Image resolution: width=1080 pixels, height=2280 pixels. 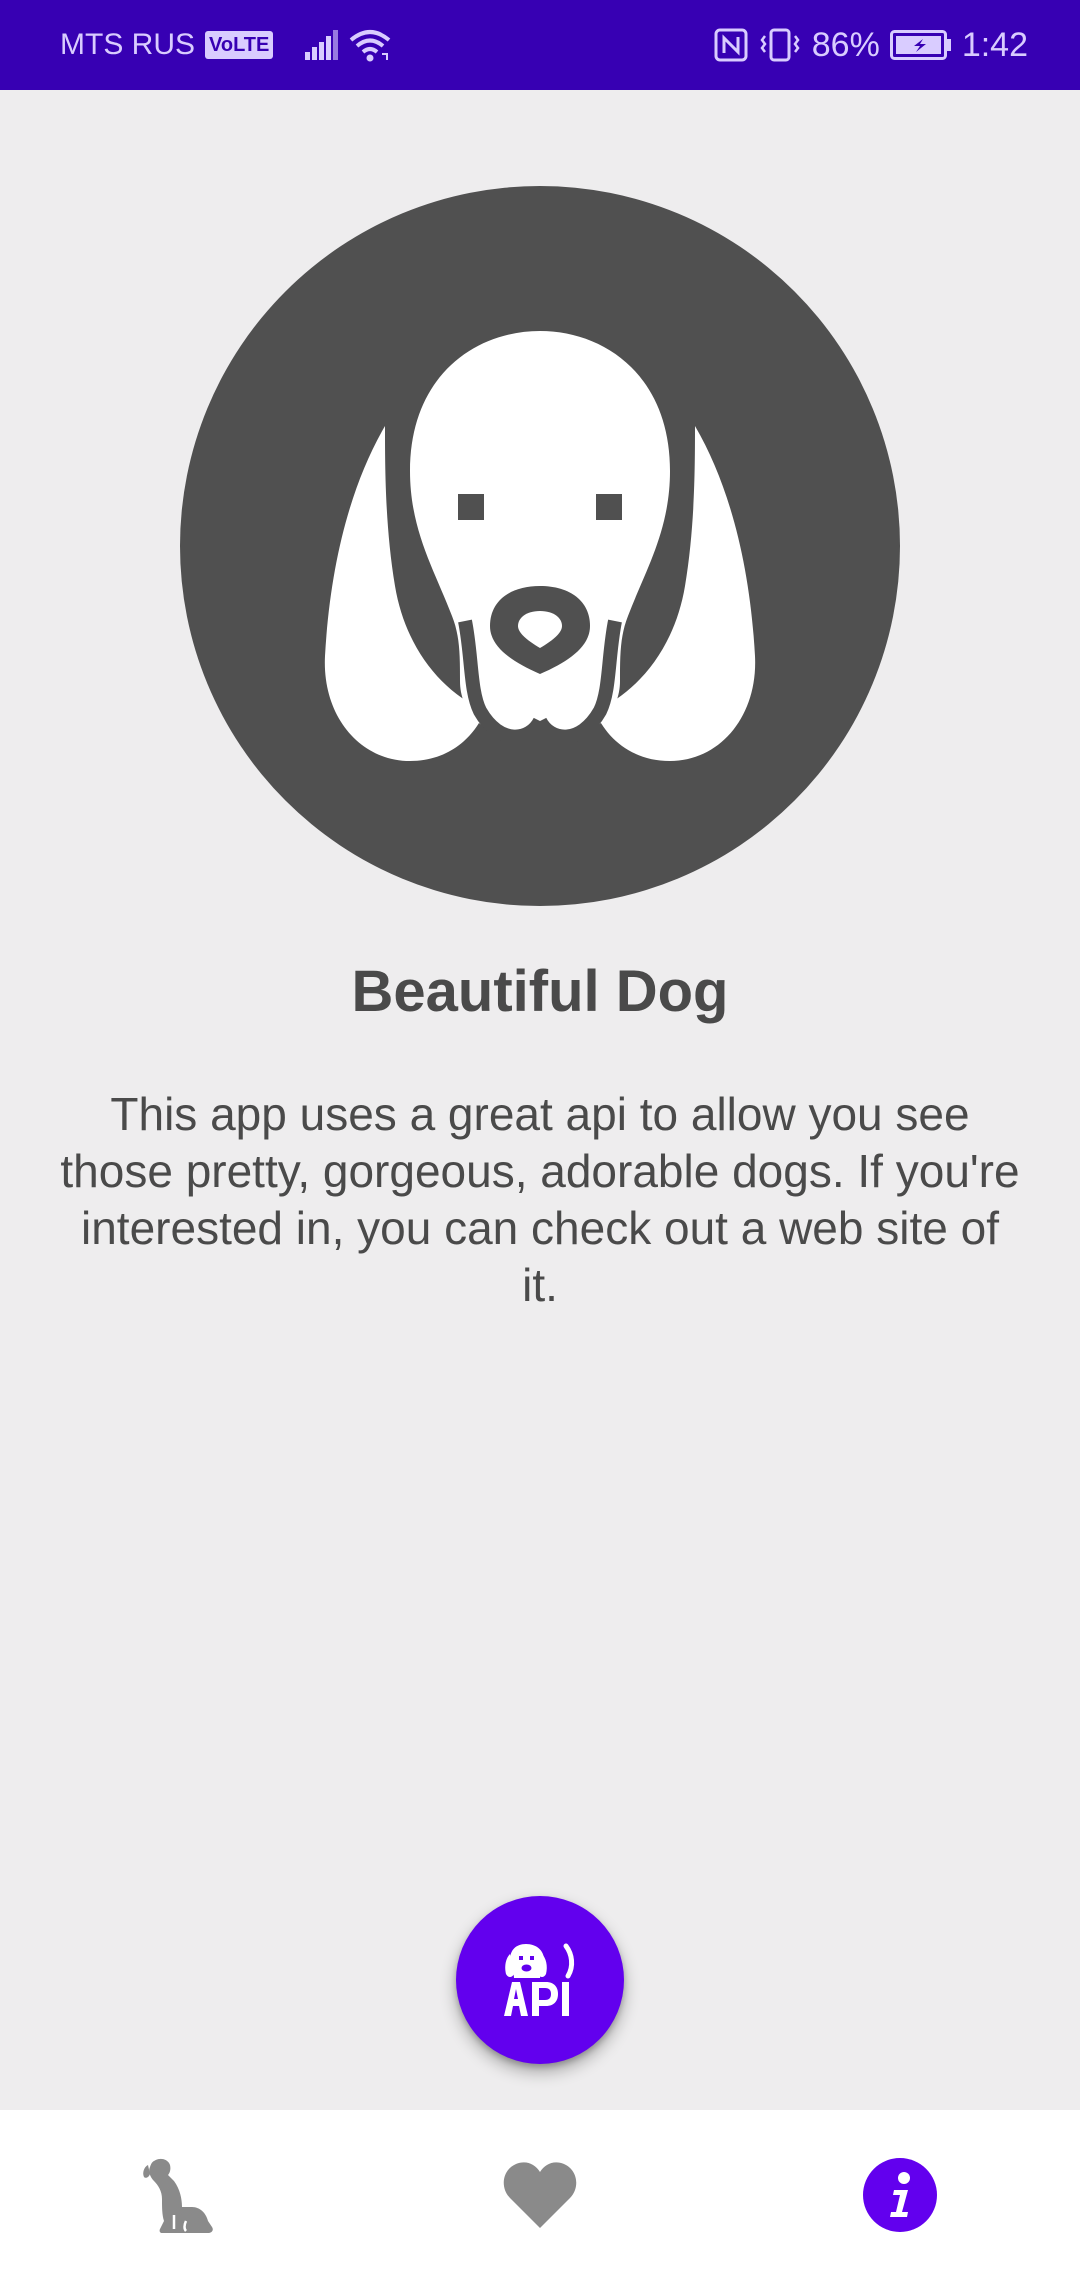 What do you see at coordinates (322, 45) in the screenshot?
I see `signal-icon` at bounding box center [322, 45].